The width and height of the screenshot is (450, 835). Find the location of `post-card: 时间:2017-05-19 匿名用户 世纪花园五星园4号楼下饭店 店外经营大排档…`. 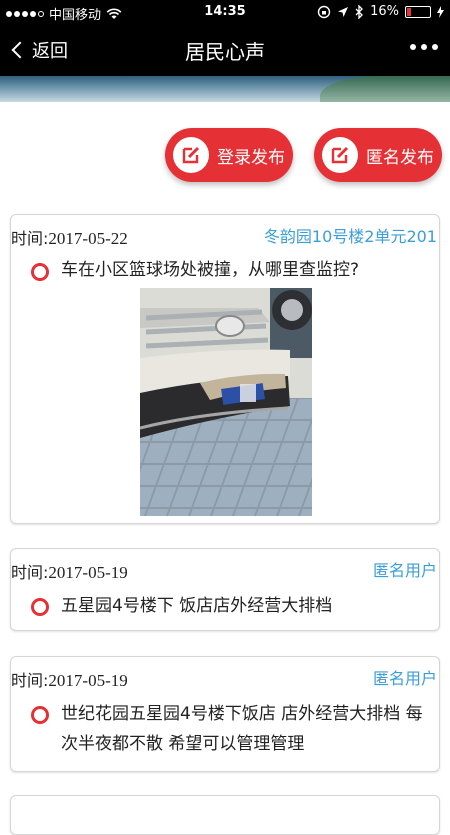

post-card: 时间:2017-05-19 匿名用户 世纪花园五星园4号楼下饭店 店外经营大排档… is located at coordinates (225, 714).